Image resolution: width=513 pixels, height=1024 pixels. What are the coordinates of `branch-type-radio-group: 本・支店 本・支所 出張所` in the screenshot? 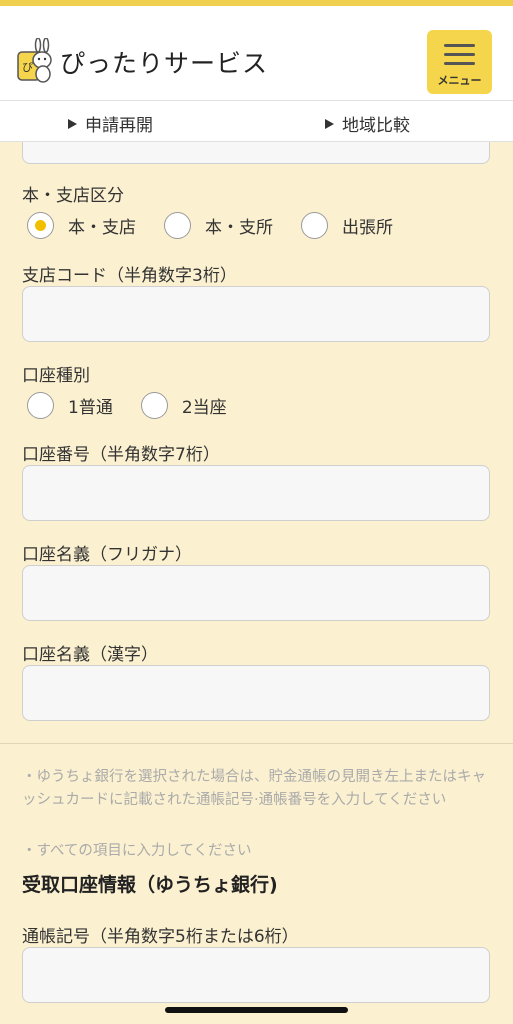 It's located at (224, 225).